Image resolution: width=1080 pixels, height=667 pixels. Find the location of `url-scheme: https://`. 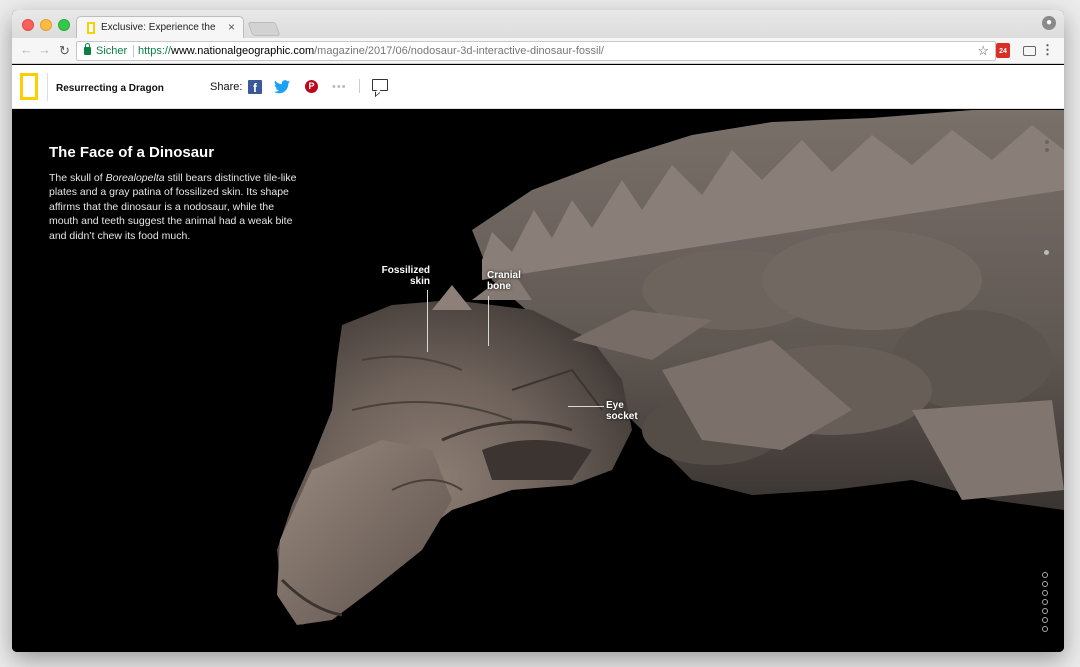

url-scheme: https:// is located at coordinates (155, 51).